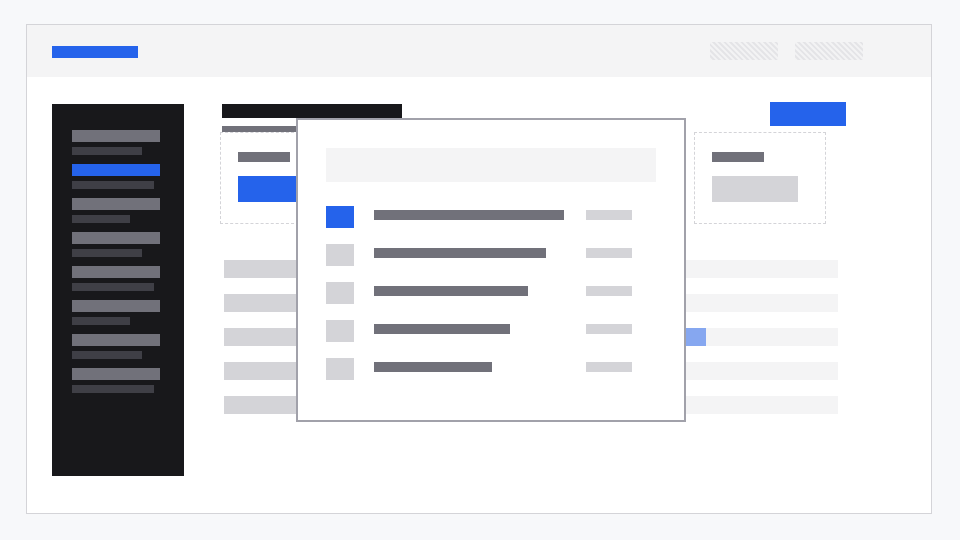 Image resolution: width=960 pixels, height=540 pixels. Describe the element at coordinates (264, 405) in the screenshot. I see `list-row-5-left` at that location.